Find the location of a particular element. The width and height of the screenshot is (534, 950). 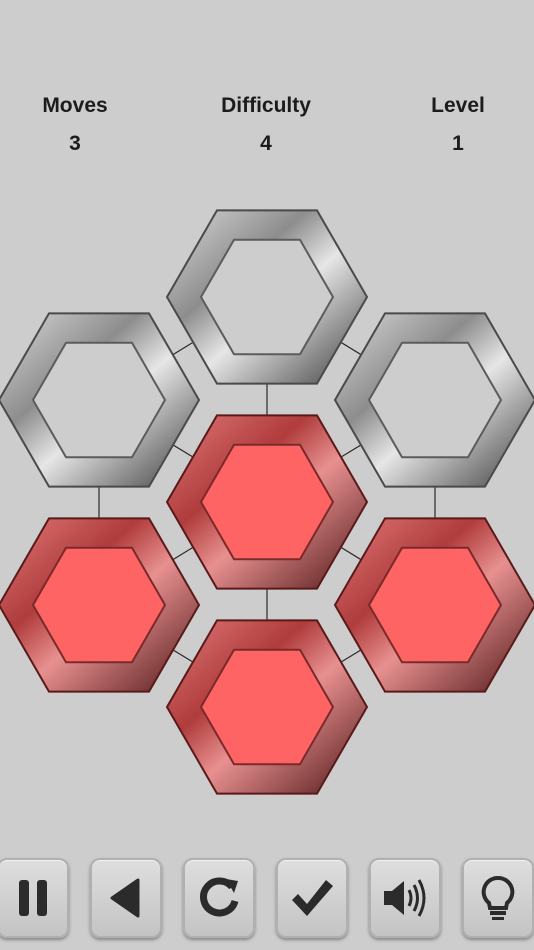

tile-lower-right is located at coordinates (433, 605).